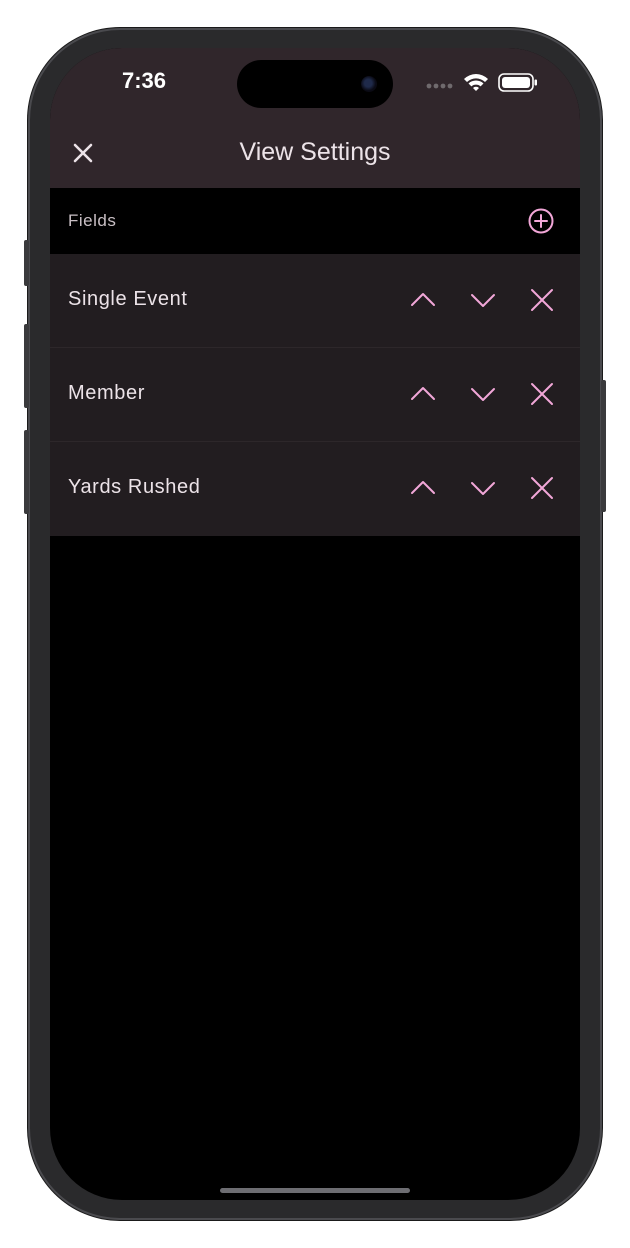 The width and height of the screenshot is (630, 1248). Describe the element at coordinates (315, 152) in the screenshot. I see `page-title: View Settings` at that location.